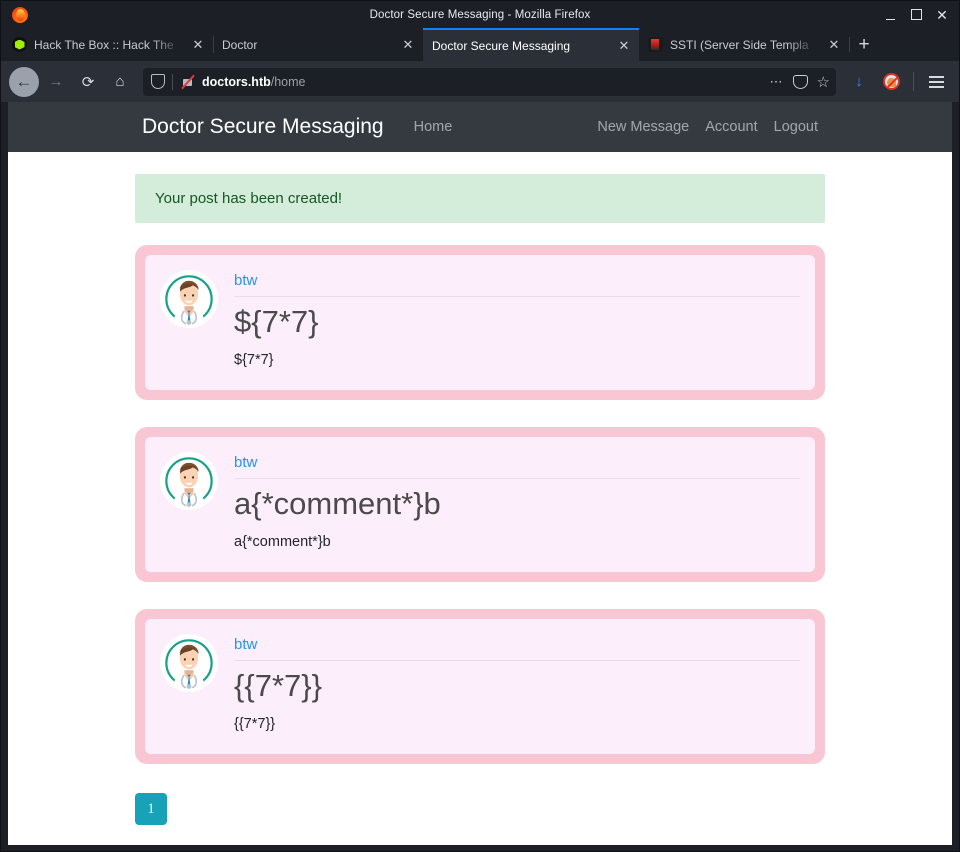 The width and height of the screenshot is (960, 852). Describe the element at coordinates (263, 127) in the screenshot. I see `site-brand: Doctor Secure Messaging` at that location.